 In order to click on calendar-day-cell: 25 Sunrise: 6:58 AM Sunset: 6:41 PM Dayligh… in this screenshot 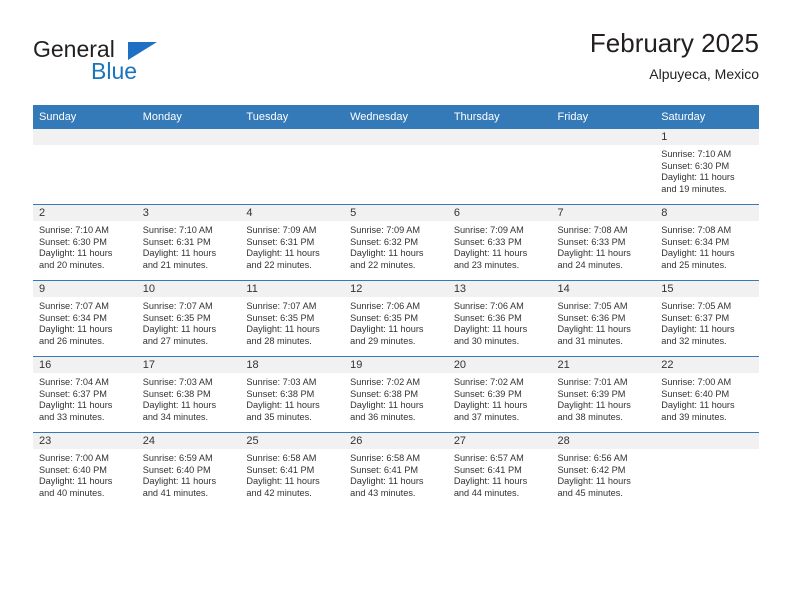, I will do `click(292, 470)`.